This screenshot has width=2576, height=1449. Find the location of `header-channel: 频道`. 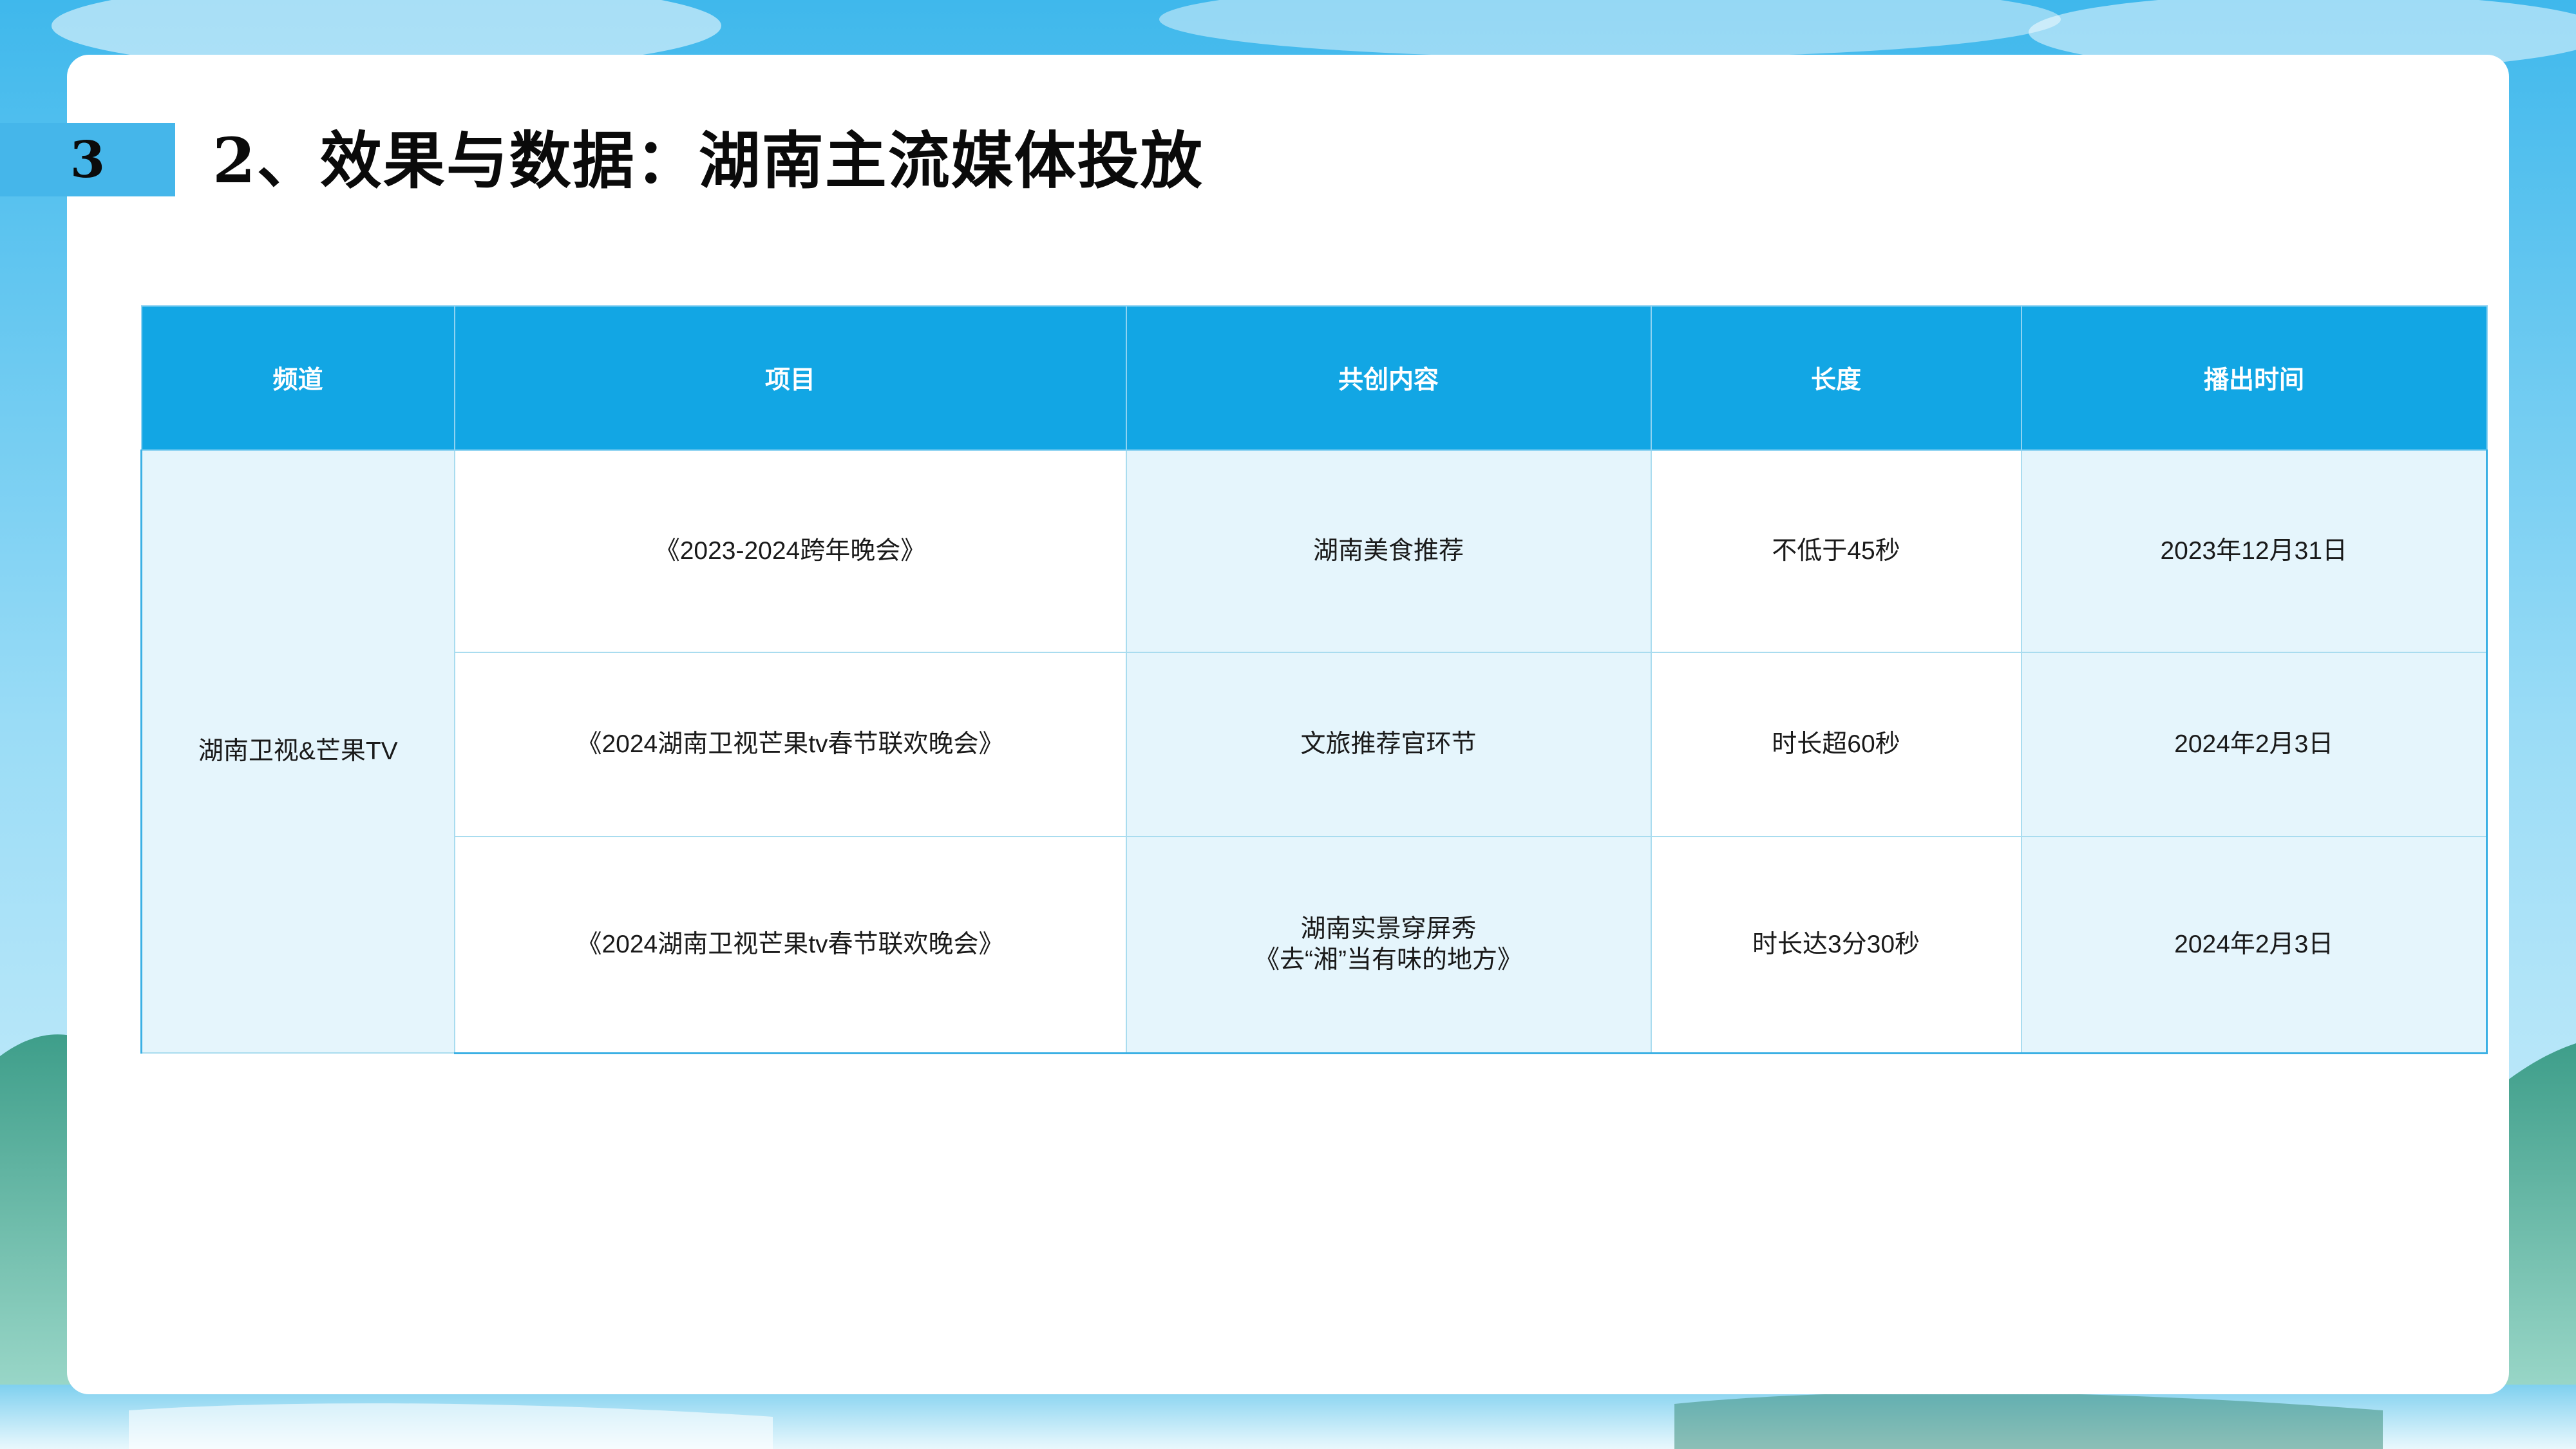

header-channel: 频道 is located at coordinates (297, 378).